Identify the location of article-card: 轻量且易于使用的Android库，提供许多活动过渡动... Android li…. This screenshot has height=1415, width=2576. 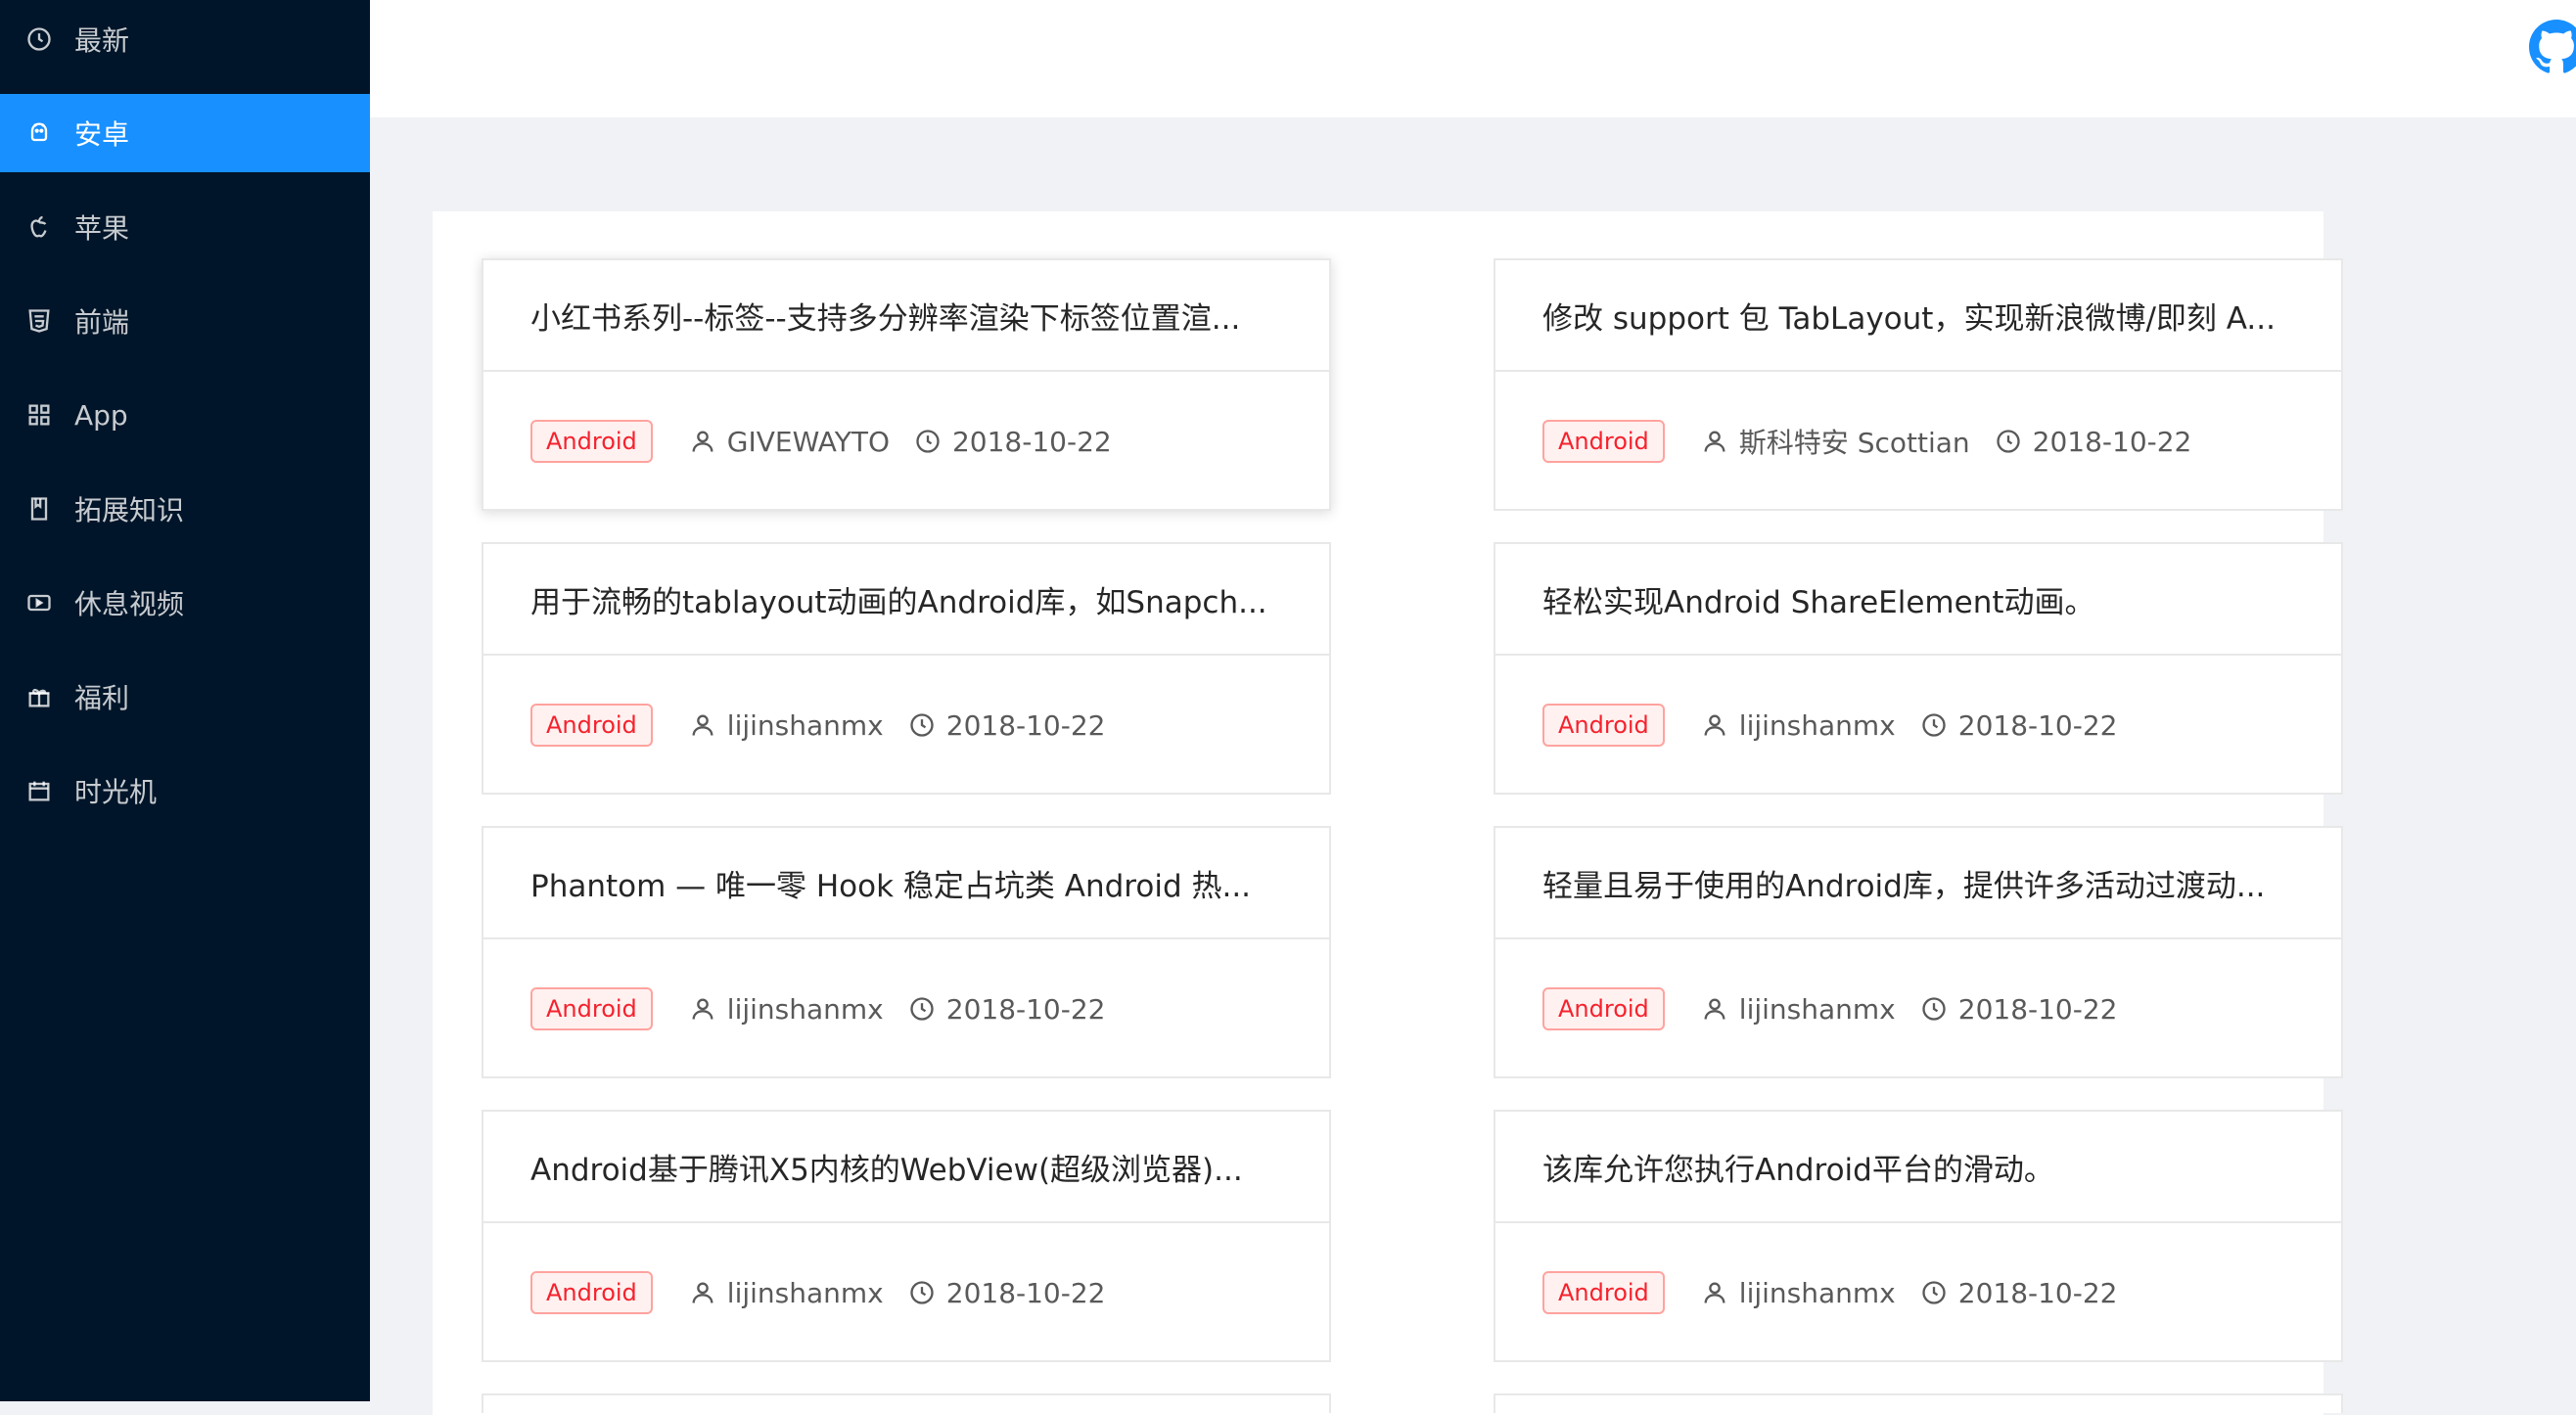
(1919, 952).